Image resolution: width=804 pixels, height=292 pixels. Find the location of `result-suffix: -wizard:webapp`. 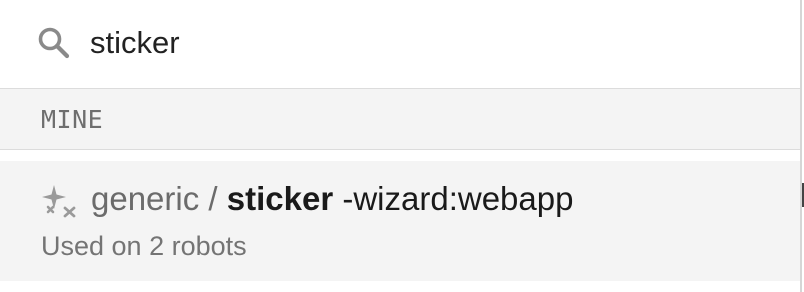

result-suffix: -wizard:webapp is located at coordinates (453, 198).